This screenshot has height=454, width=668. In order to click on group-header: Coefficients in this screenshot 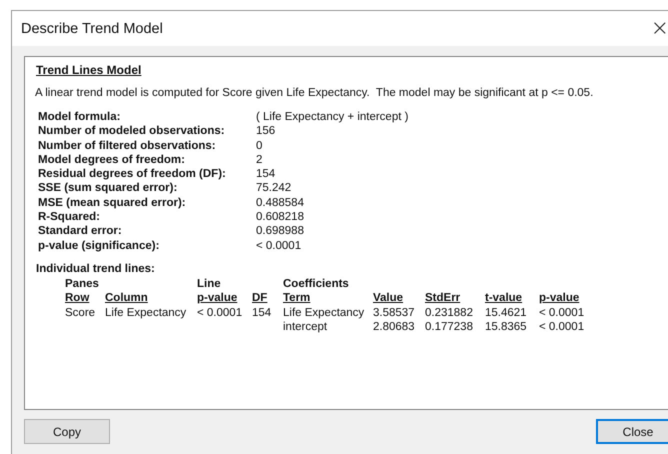, I will do `click(316, 284)`.